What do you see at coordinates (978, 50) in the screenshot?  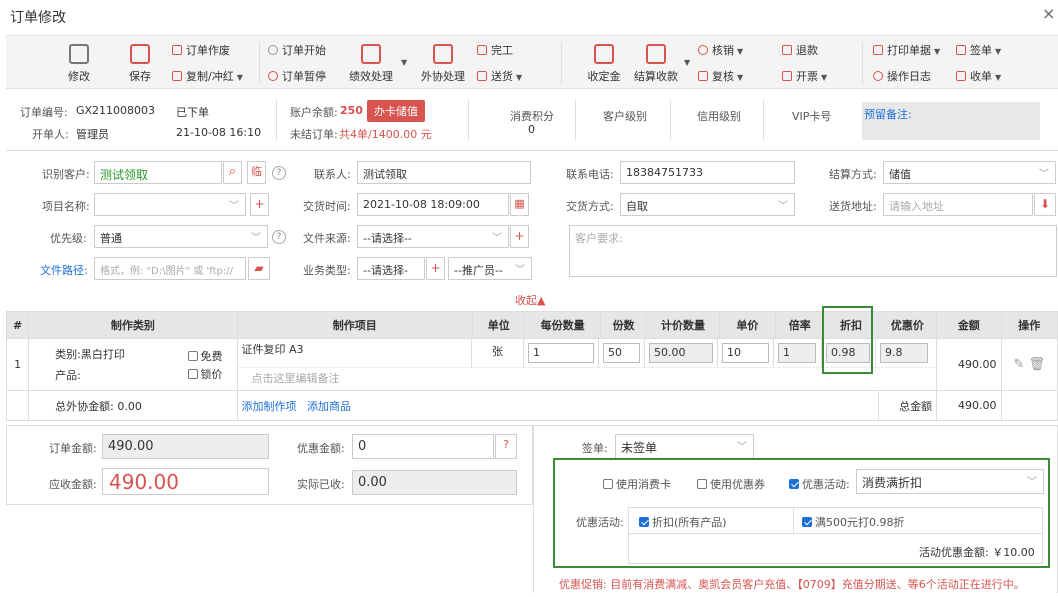 I see `sign-button: 签单 ▼` at bounding box center [978, 50].